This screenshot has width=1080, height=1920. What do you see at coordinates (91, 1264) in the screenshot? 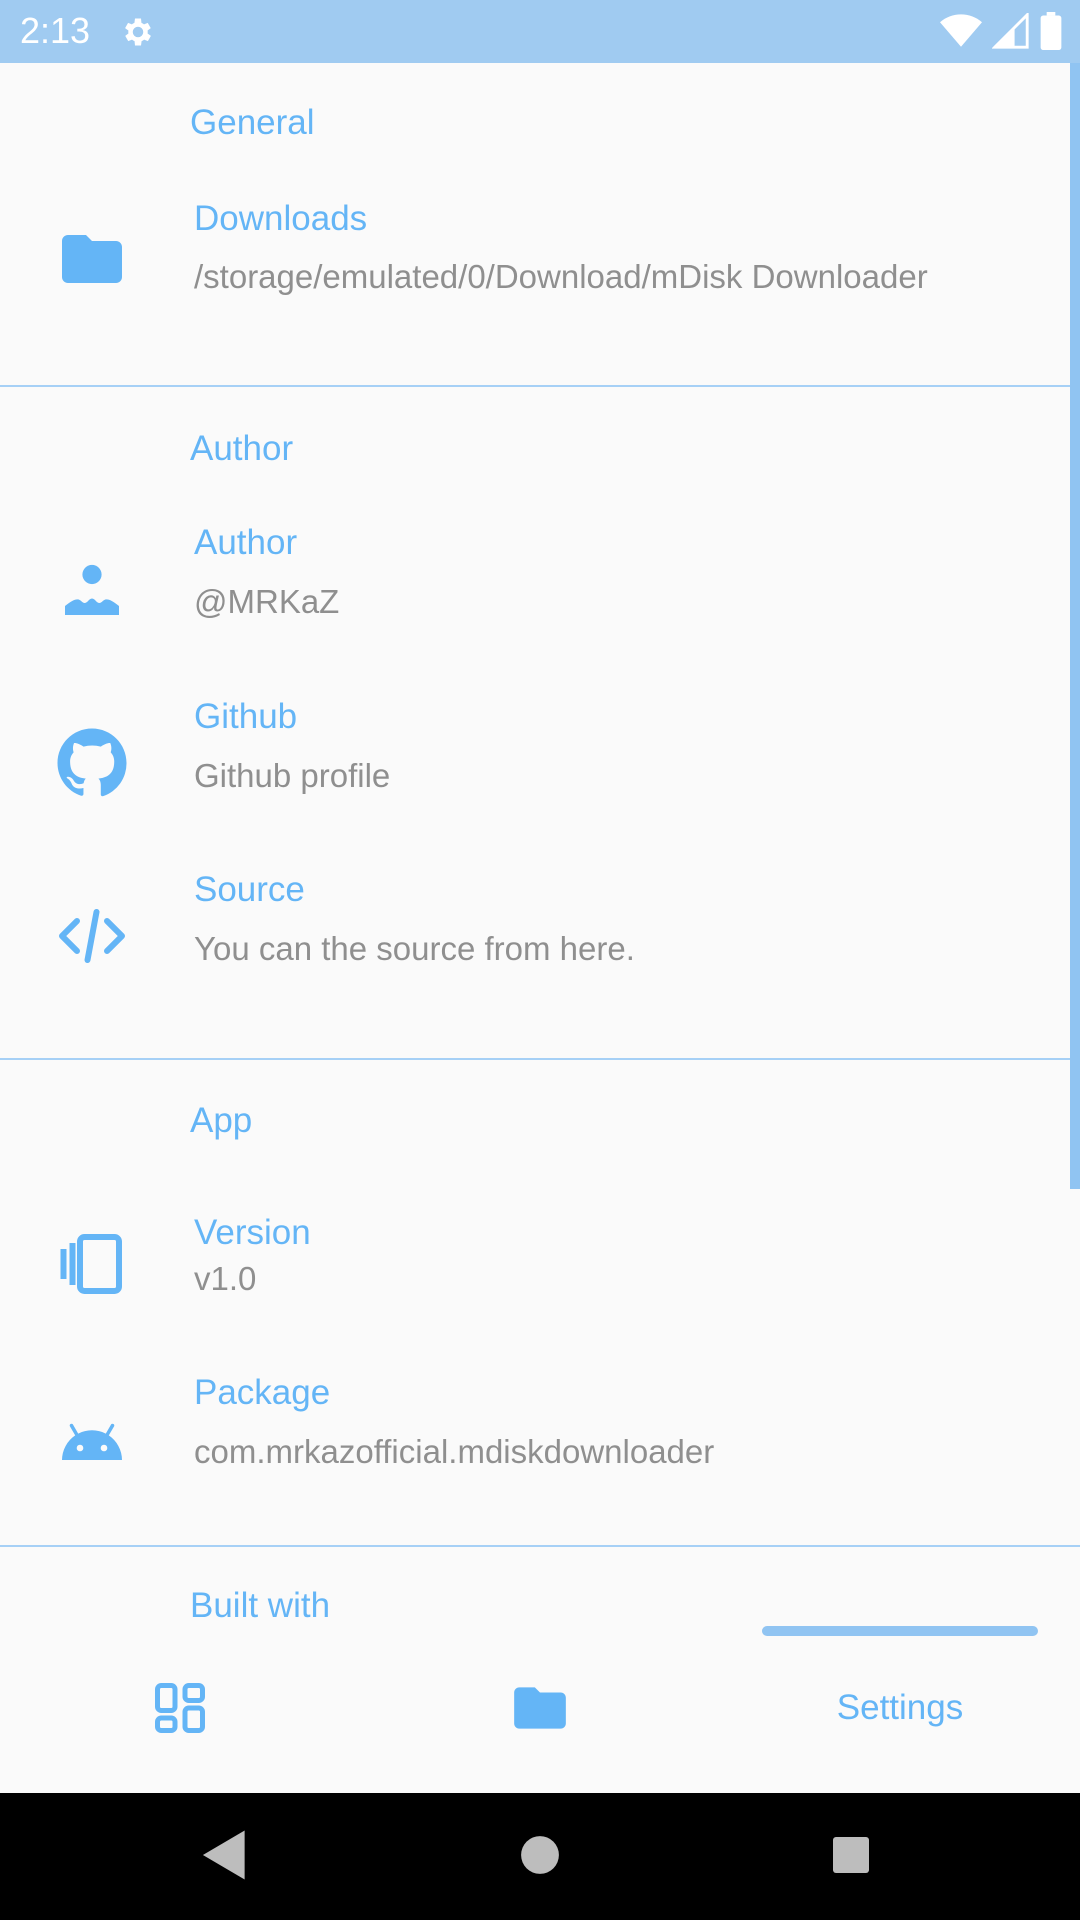
I see `carousel-icon` at bounding box center [91, 1264].